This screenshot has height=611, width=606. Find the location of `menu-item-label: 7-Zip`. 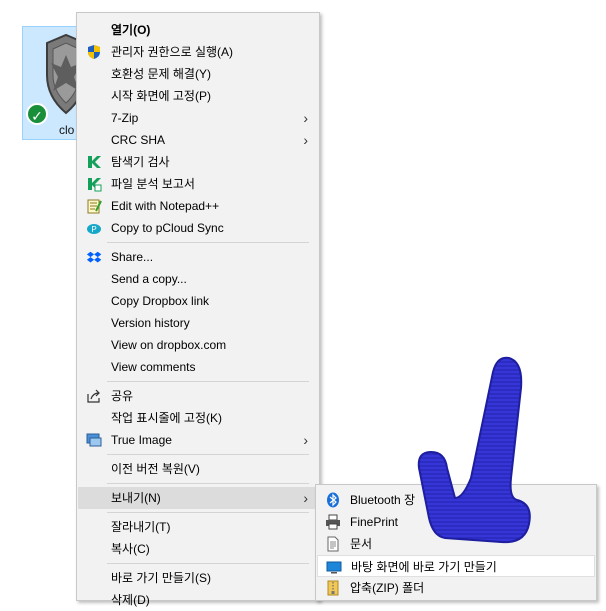

menu-item-label: 7-Zip is located at coordinates (125, 118).